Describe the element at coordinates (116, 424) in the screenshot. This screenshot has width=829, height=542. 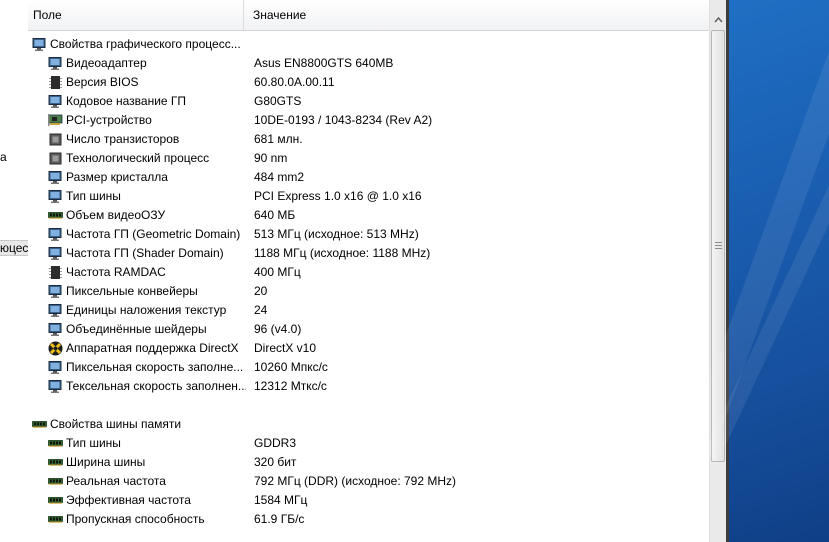
I see `group-title: Свойства шины памяти` at that location.